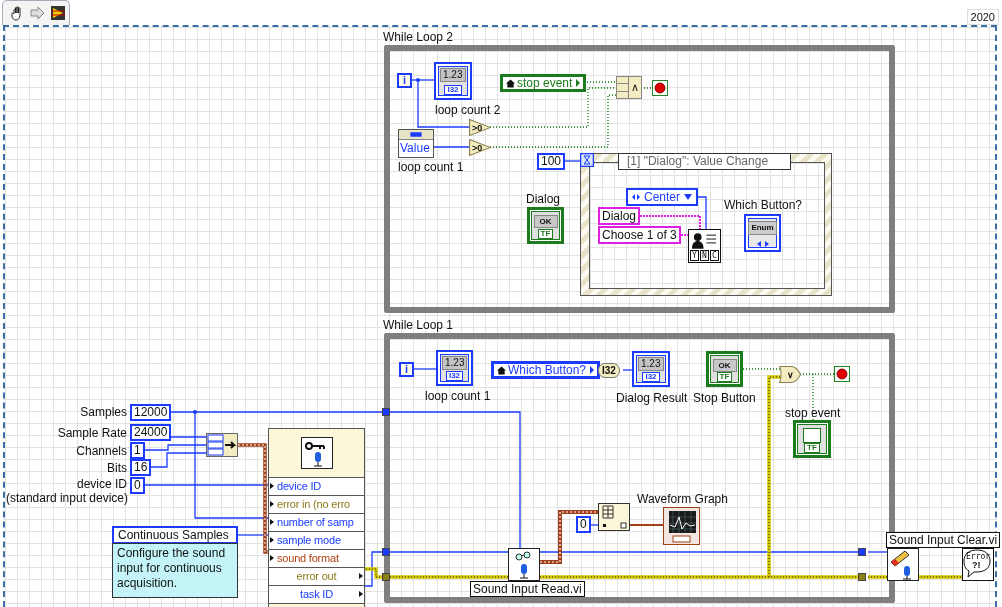  I want to click on constant-label: Channels, so click(101, 451).